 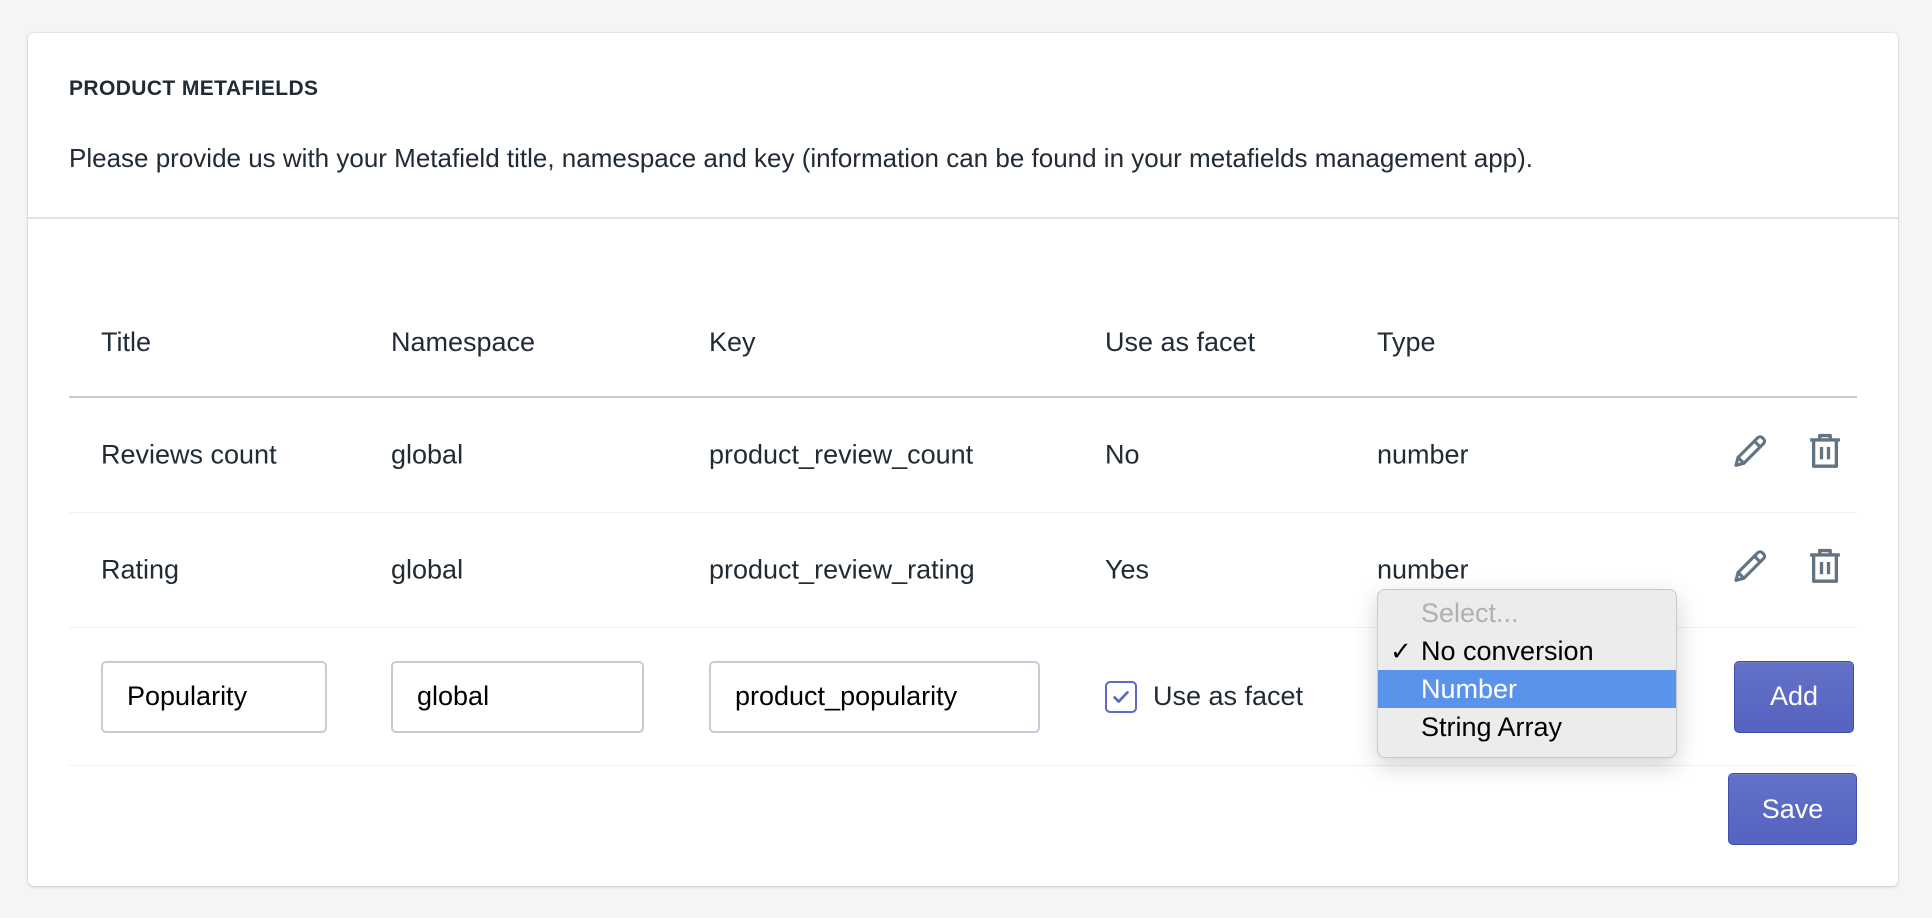 What do you see at coordinates (842, 569) in the screenshot?
I see `cell-key: product_review_rating` at bounding box center [842, 569].